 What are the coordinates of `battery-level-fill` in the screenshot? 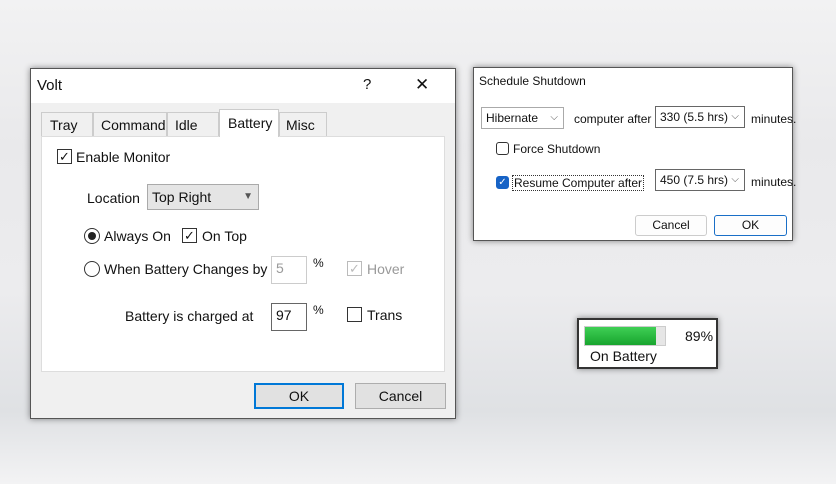 It's located at (621, 336).